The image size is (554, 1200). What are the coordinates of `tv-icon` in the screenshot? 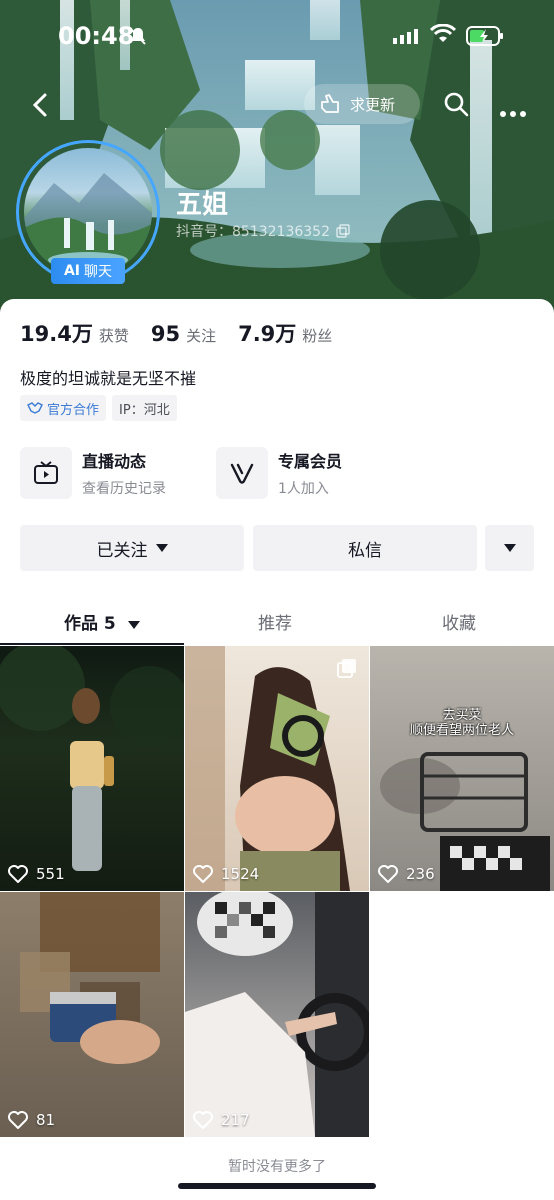 It's located at (46, 473).